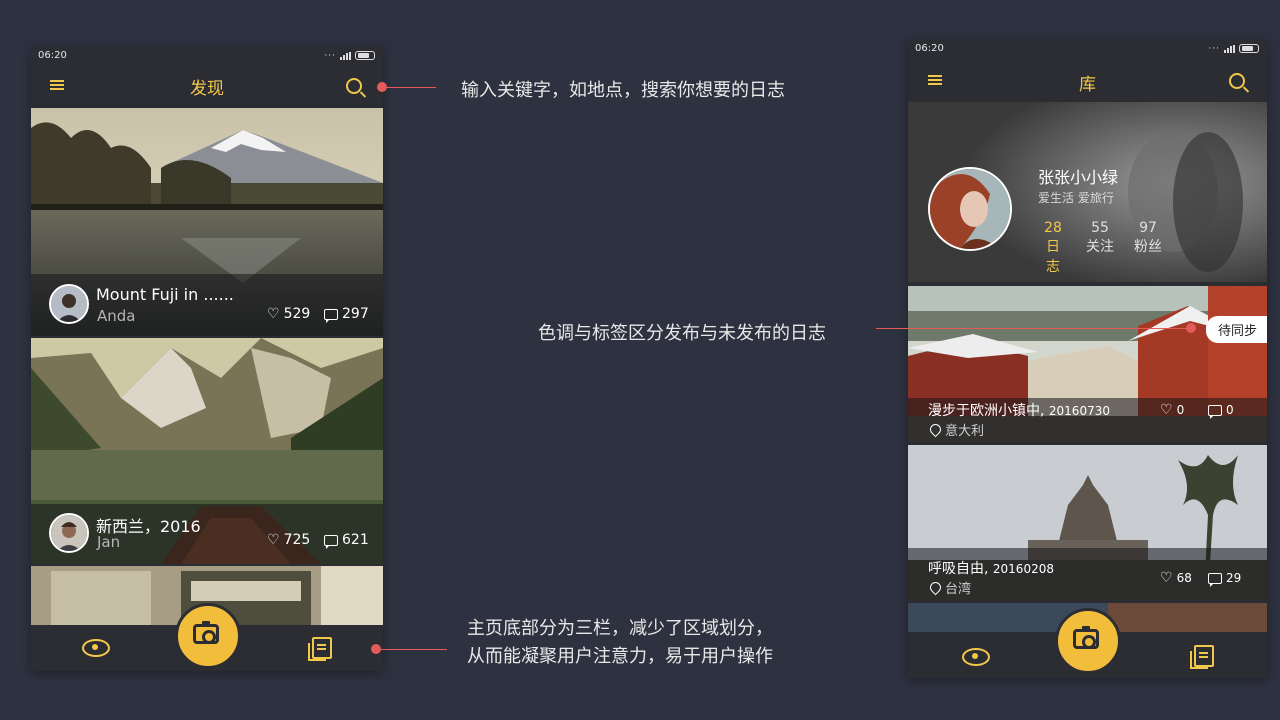  I want to click on top-bar: 库, so click(1087, 80).